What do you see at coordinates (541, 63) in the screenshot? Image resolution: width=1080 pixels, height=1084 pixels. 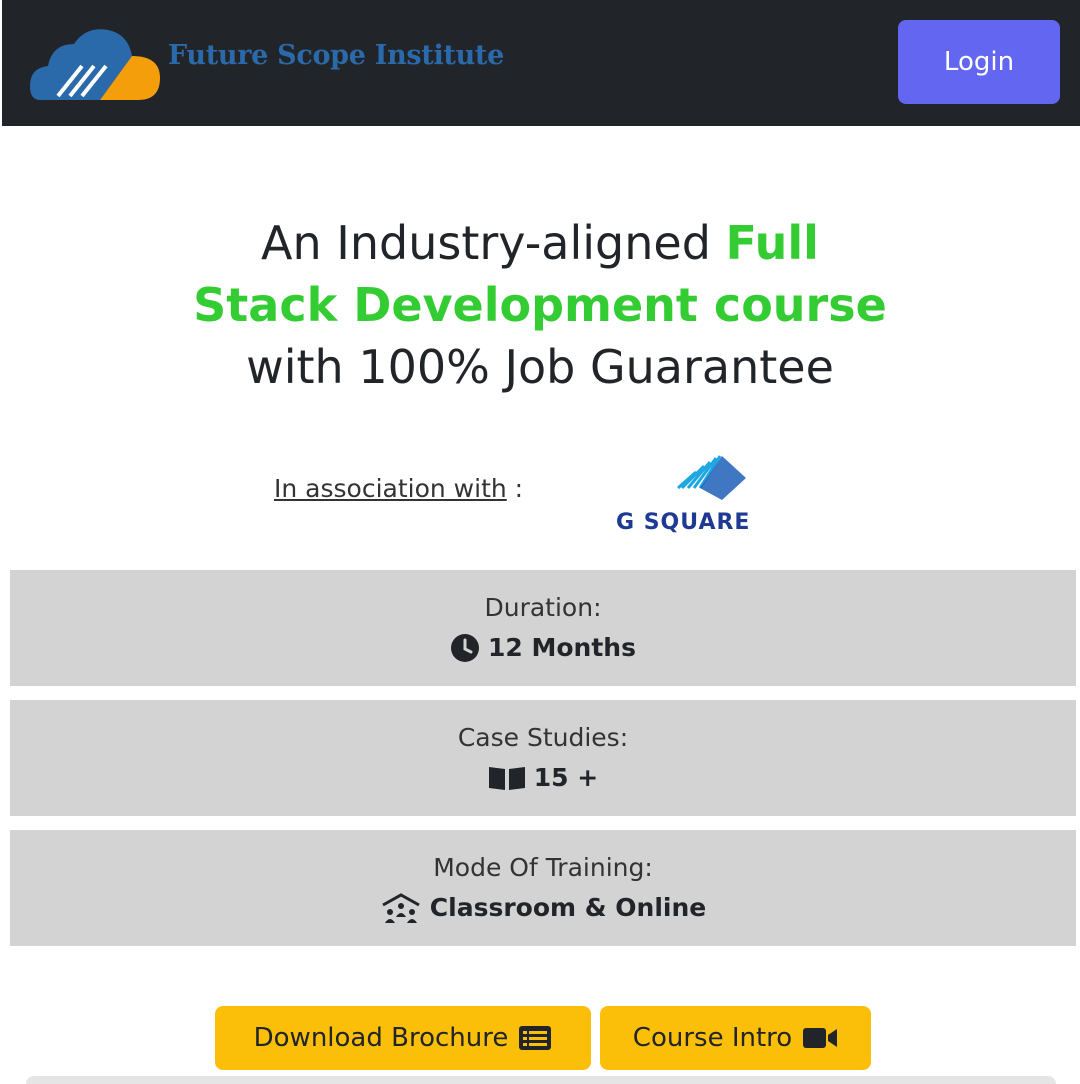 I see `top-navbar: Future Scope Institute Login` at bounding box center [541, 63].